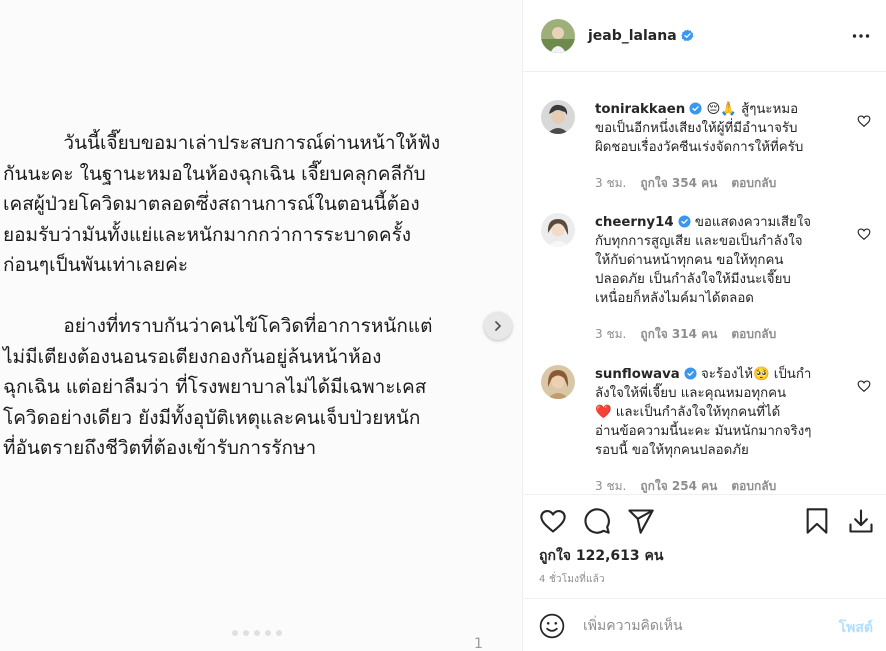  Describe the element at coordinates (678, 485) in the screenshot. I see `comment-likes: ถูกใจ 254 คน` at that location.